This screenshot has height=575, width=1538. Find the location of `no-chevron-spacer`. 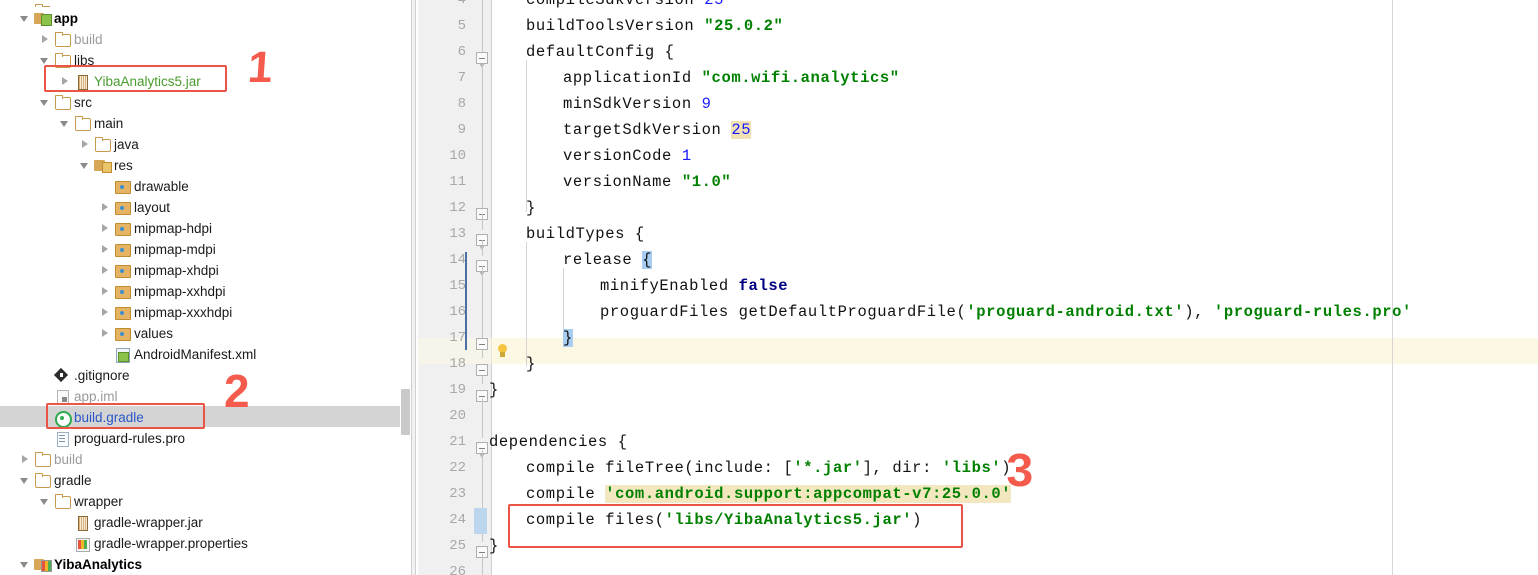

no-chevron-spacer is located at coordinates (65, 522).